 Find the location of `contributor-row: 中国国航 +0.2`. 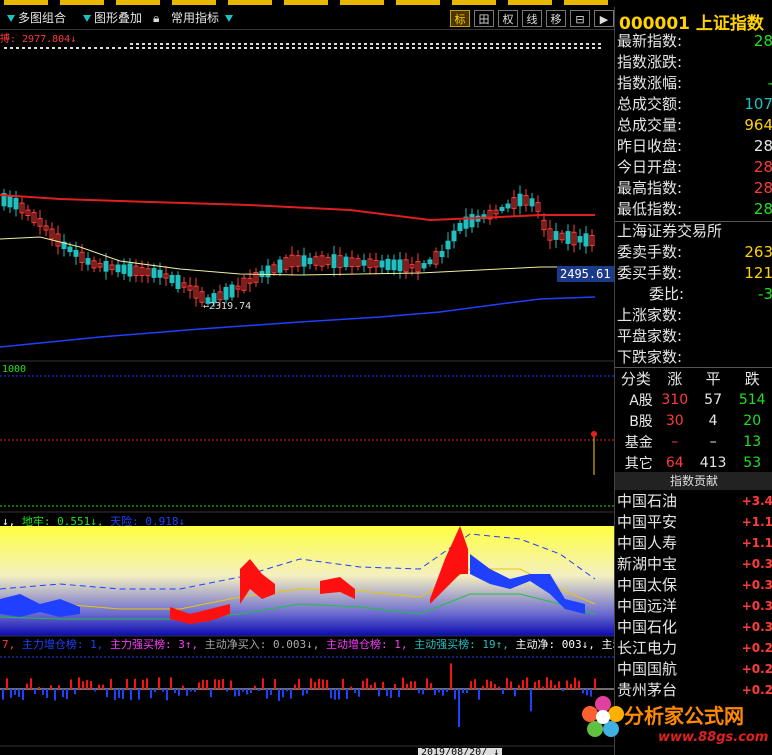

contributor-row: 中国国航 +0.2 is located at coordinates (694, 669).